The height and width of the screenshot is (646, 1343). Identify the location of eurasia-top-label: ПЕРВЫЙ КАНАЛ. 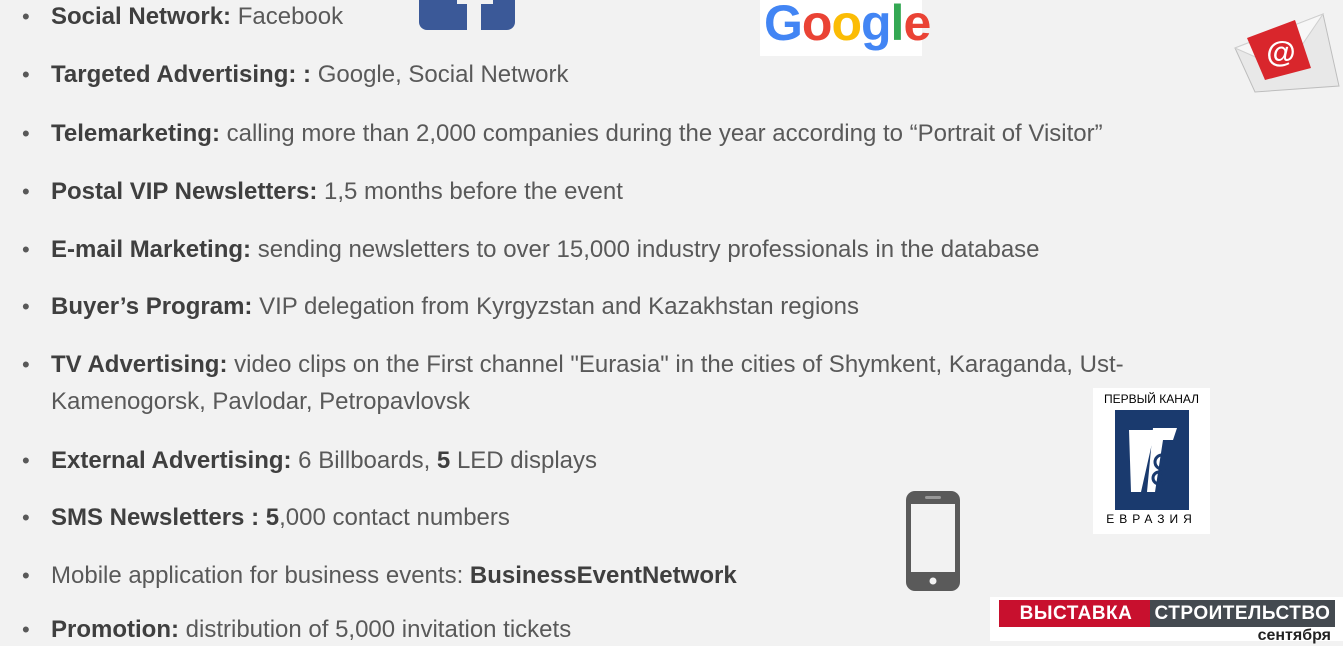
(1151, 399).